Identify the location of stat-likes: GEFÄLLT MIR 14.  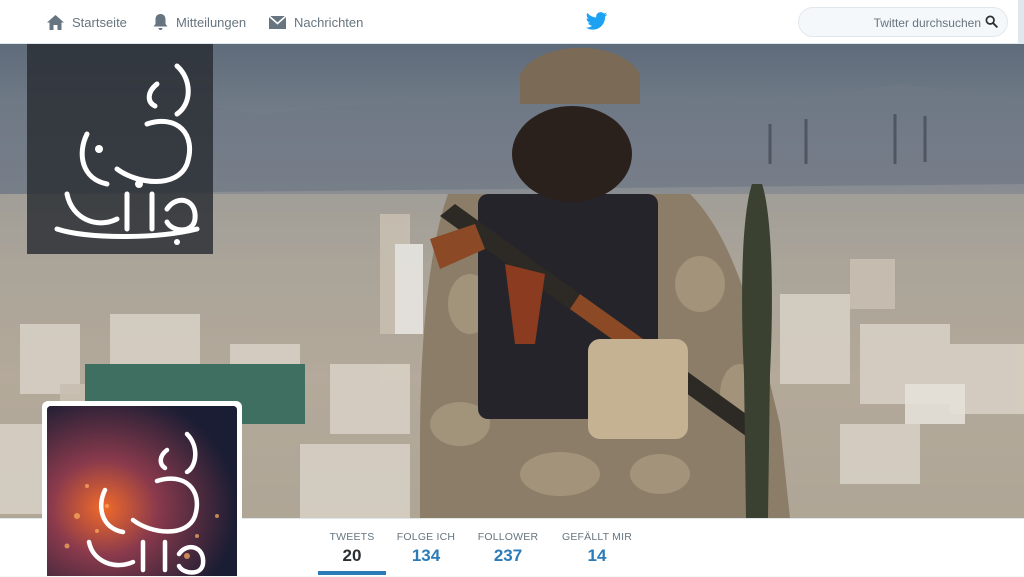
(597, 548).